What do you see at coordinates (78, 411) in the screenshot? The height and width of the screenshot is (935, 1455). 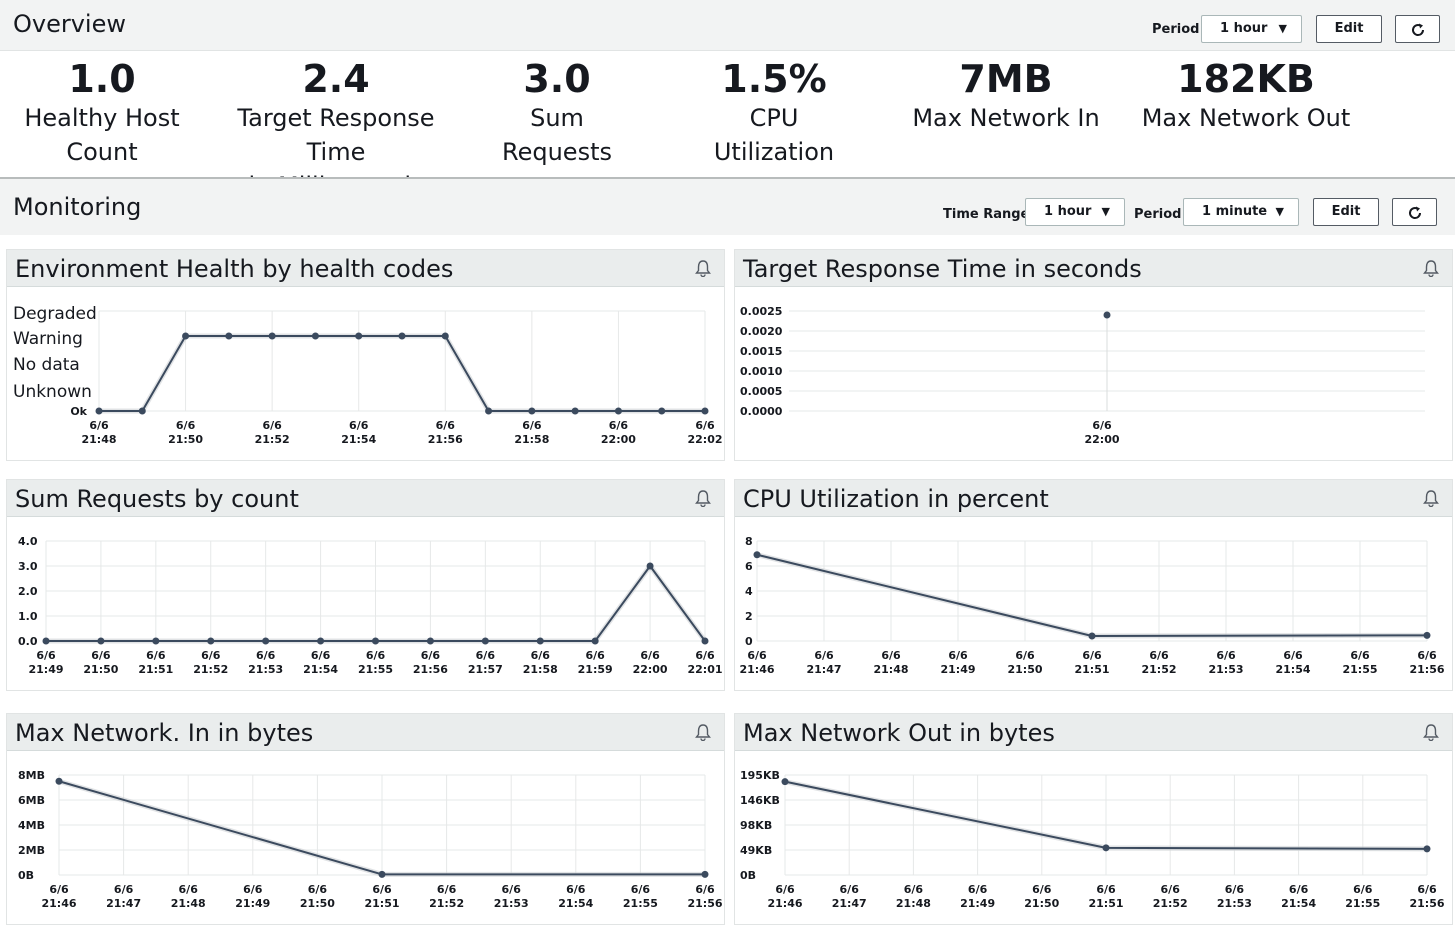 I see `y-tick-label: Ok` at bounding box center [78, 411].